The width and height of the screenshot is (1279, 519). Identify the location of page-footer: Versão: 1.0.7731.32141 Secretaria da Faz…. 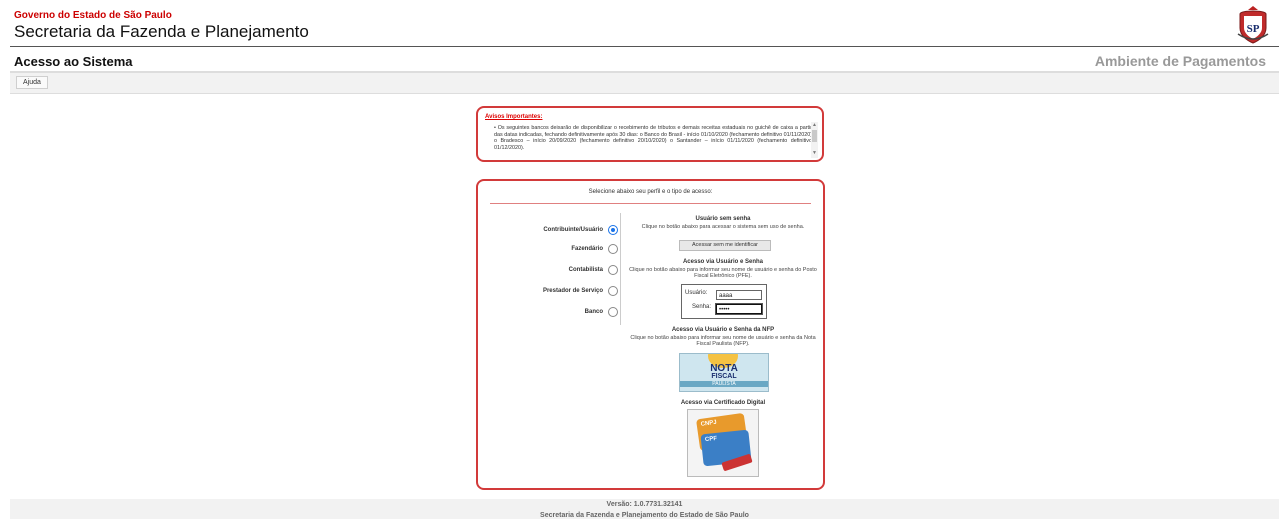
(644, 509).